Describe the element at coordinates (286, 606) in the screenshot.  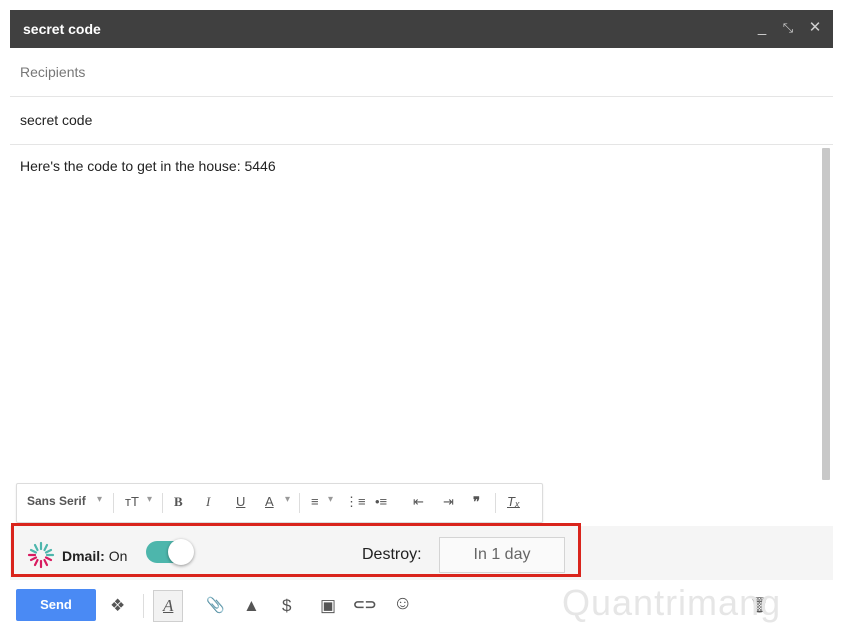
I see `money-icon: $` at that location.